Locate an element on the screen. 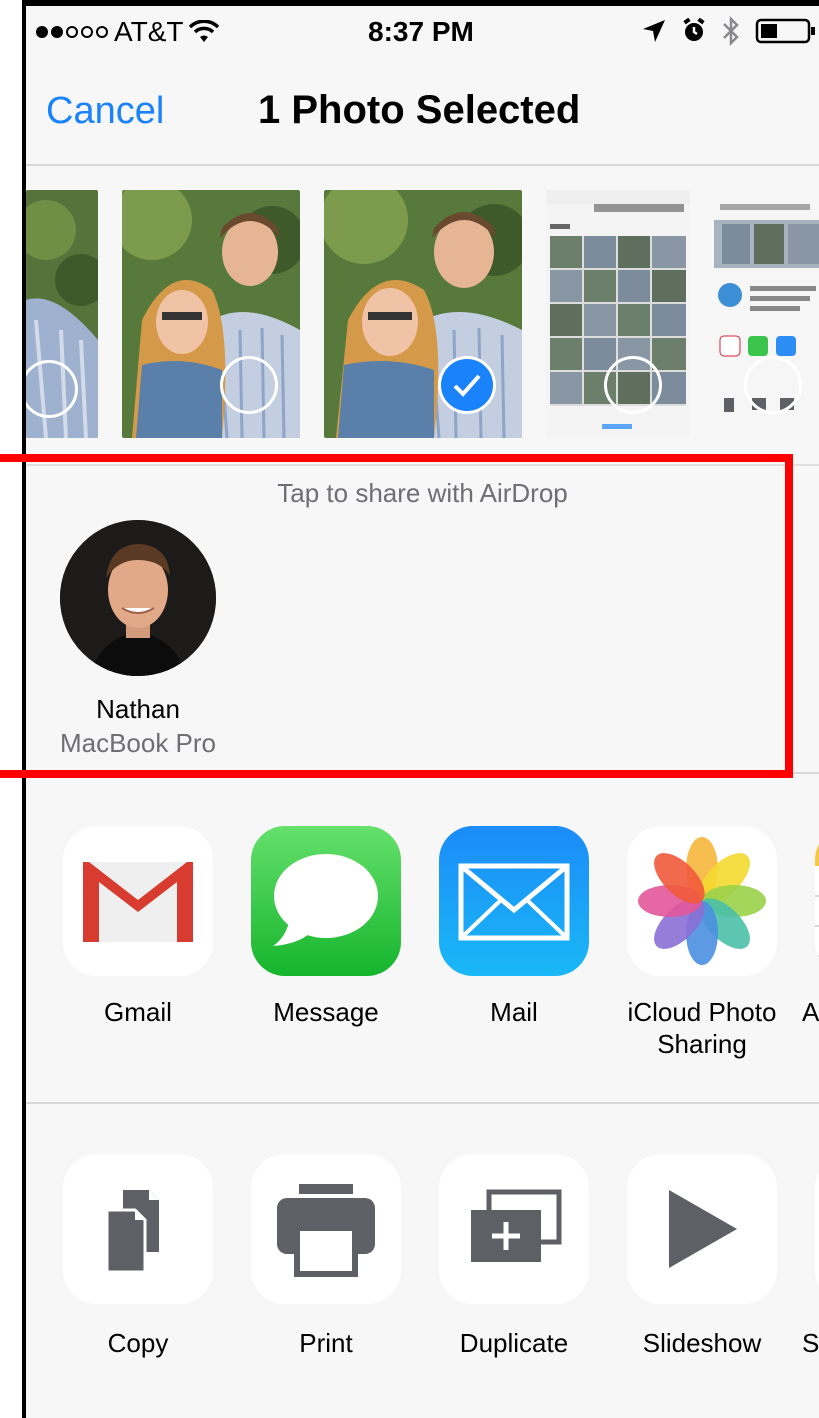  share-app-mail: Mail is located at coordinates (514, 927).